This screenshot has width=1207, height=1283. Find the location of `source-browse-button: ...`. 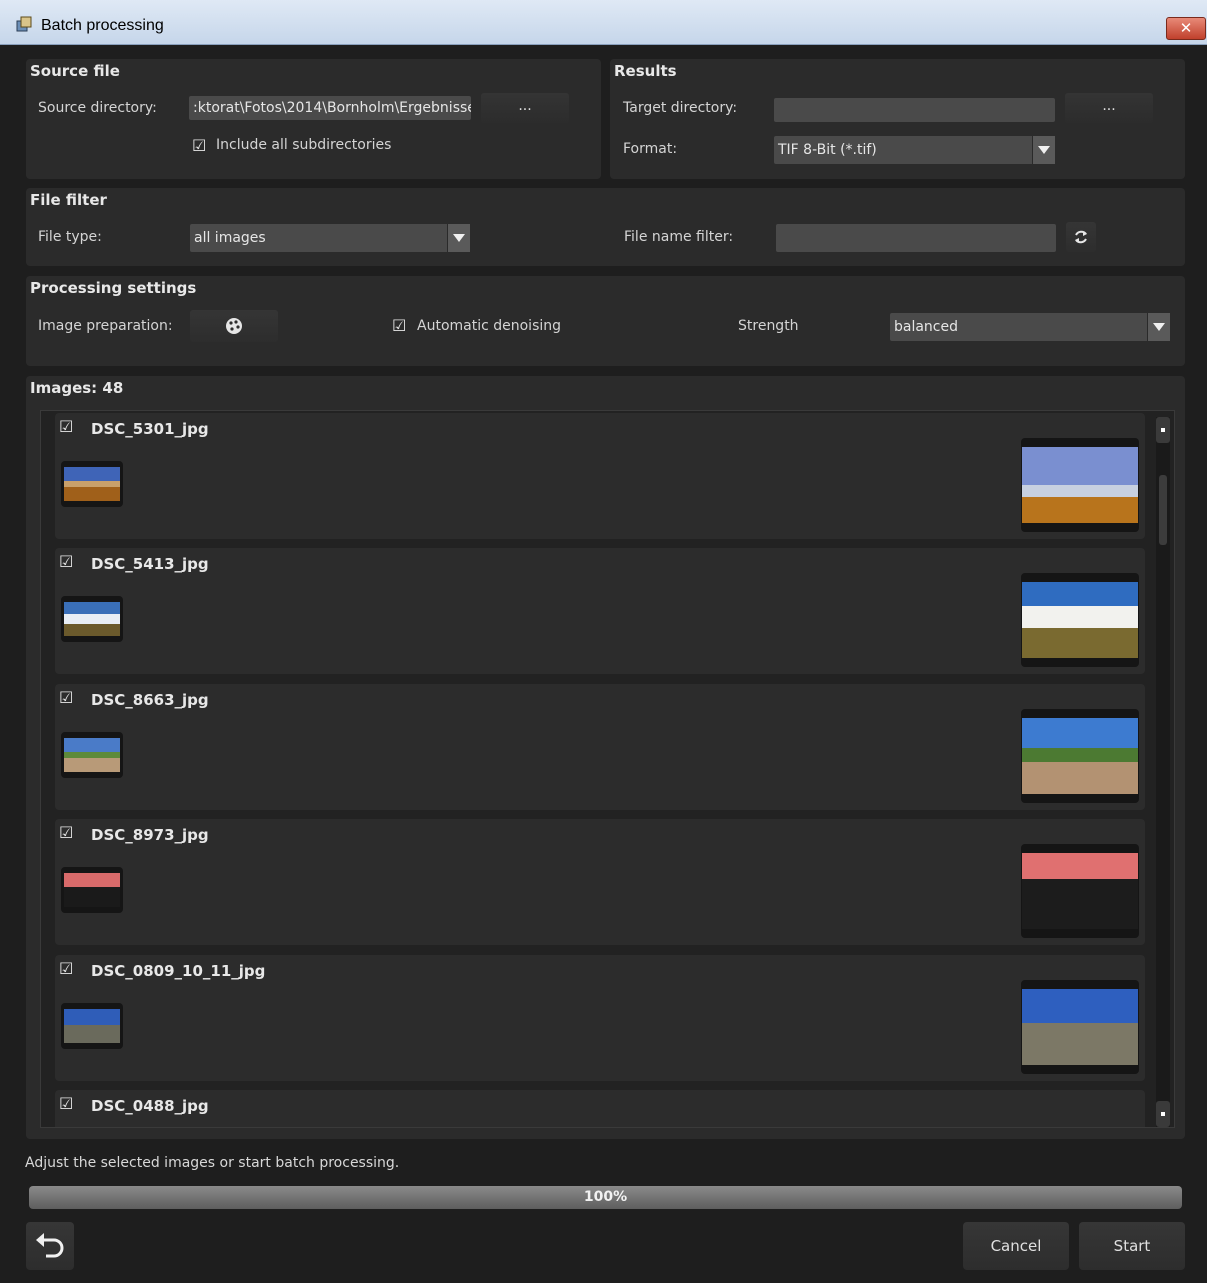

source-browse-button: ... is located at coordinates (525, 108).